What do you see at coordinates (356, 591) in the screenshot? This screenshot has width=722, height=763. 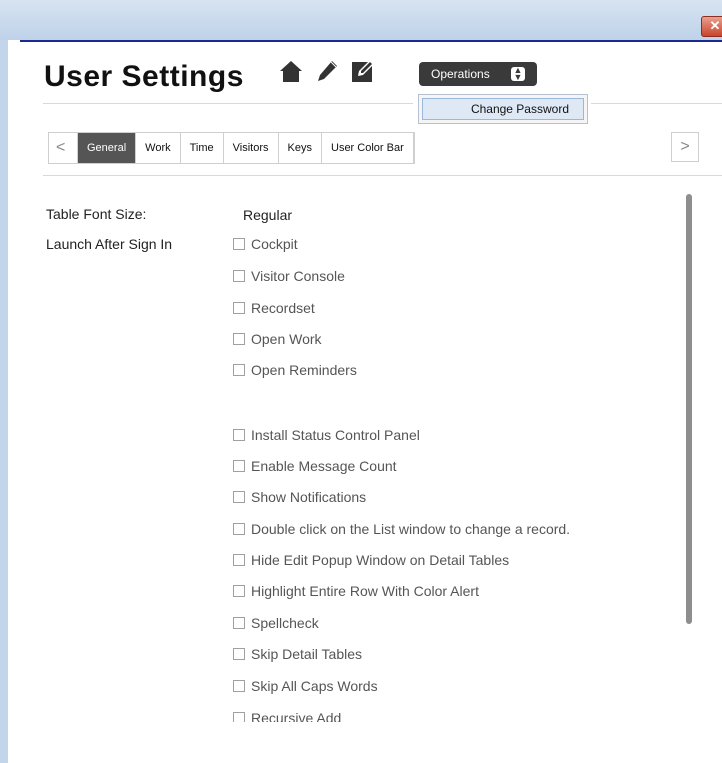 I see `option-highlight-entire-row: Highlight Entire Row With Color Alert` at bounding box center [356, 591].